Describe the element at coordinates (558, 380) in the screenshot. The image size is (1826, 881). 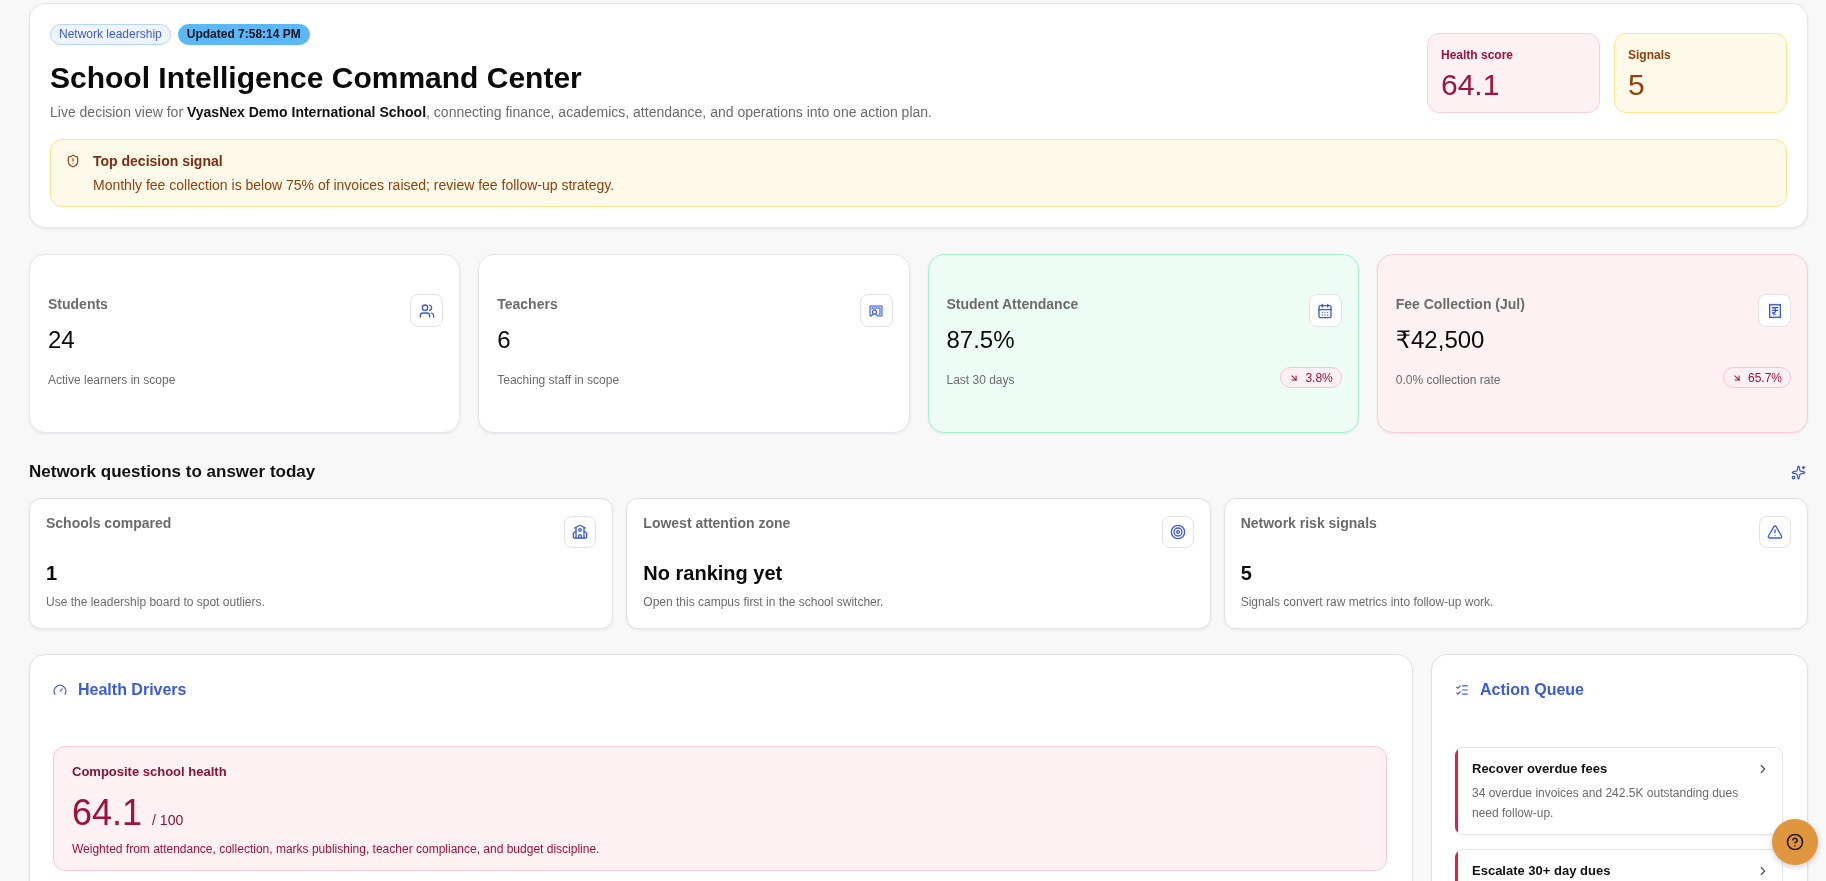
I see `stat-note: Teaching staff in scope` at that location.